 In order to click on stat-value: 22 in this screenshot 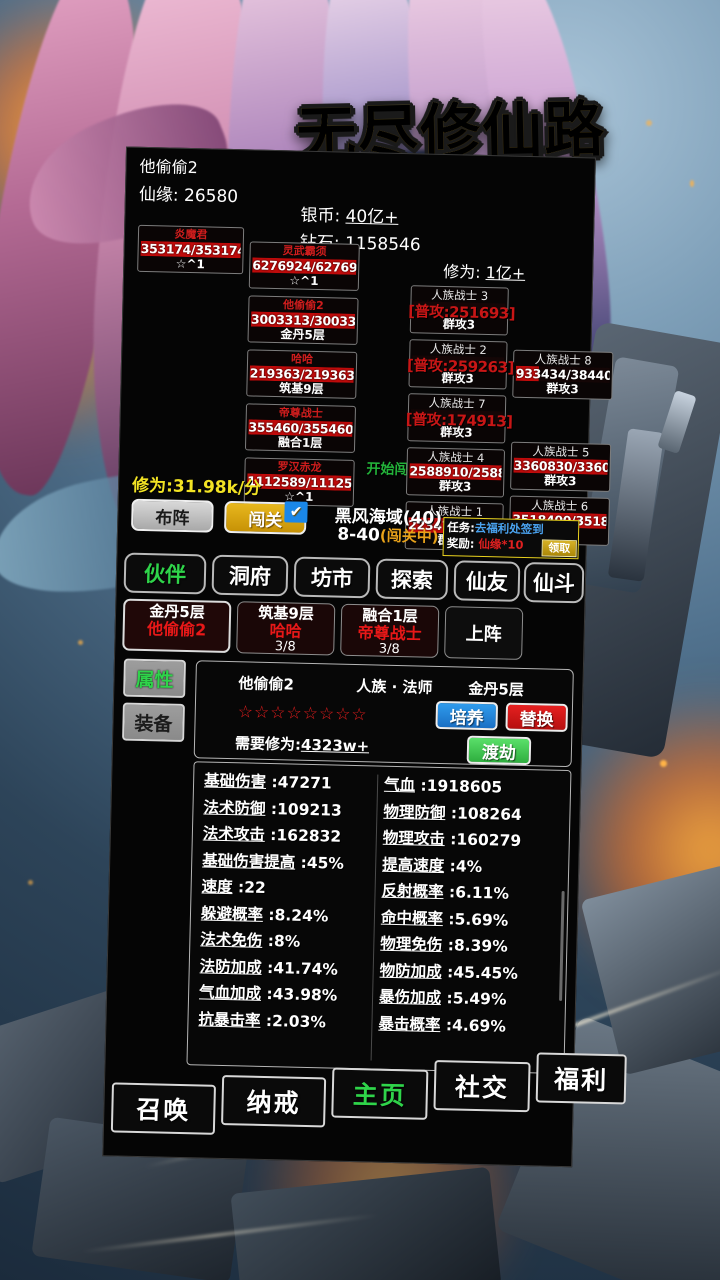, I will do `click(255, 887)`.